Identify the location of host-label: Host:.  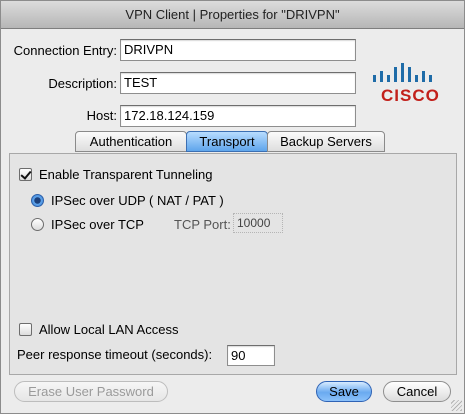
(101, 115).